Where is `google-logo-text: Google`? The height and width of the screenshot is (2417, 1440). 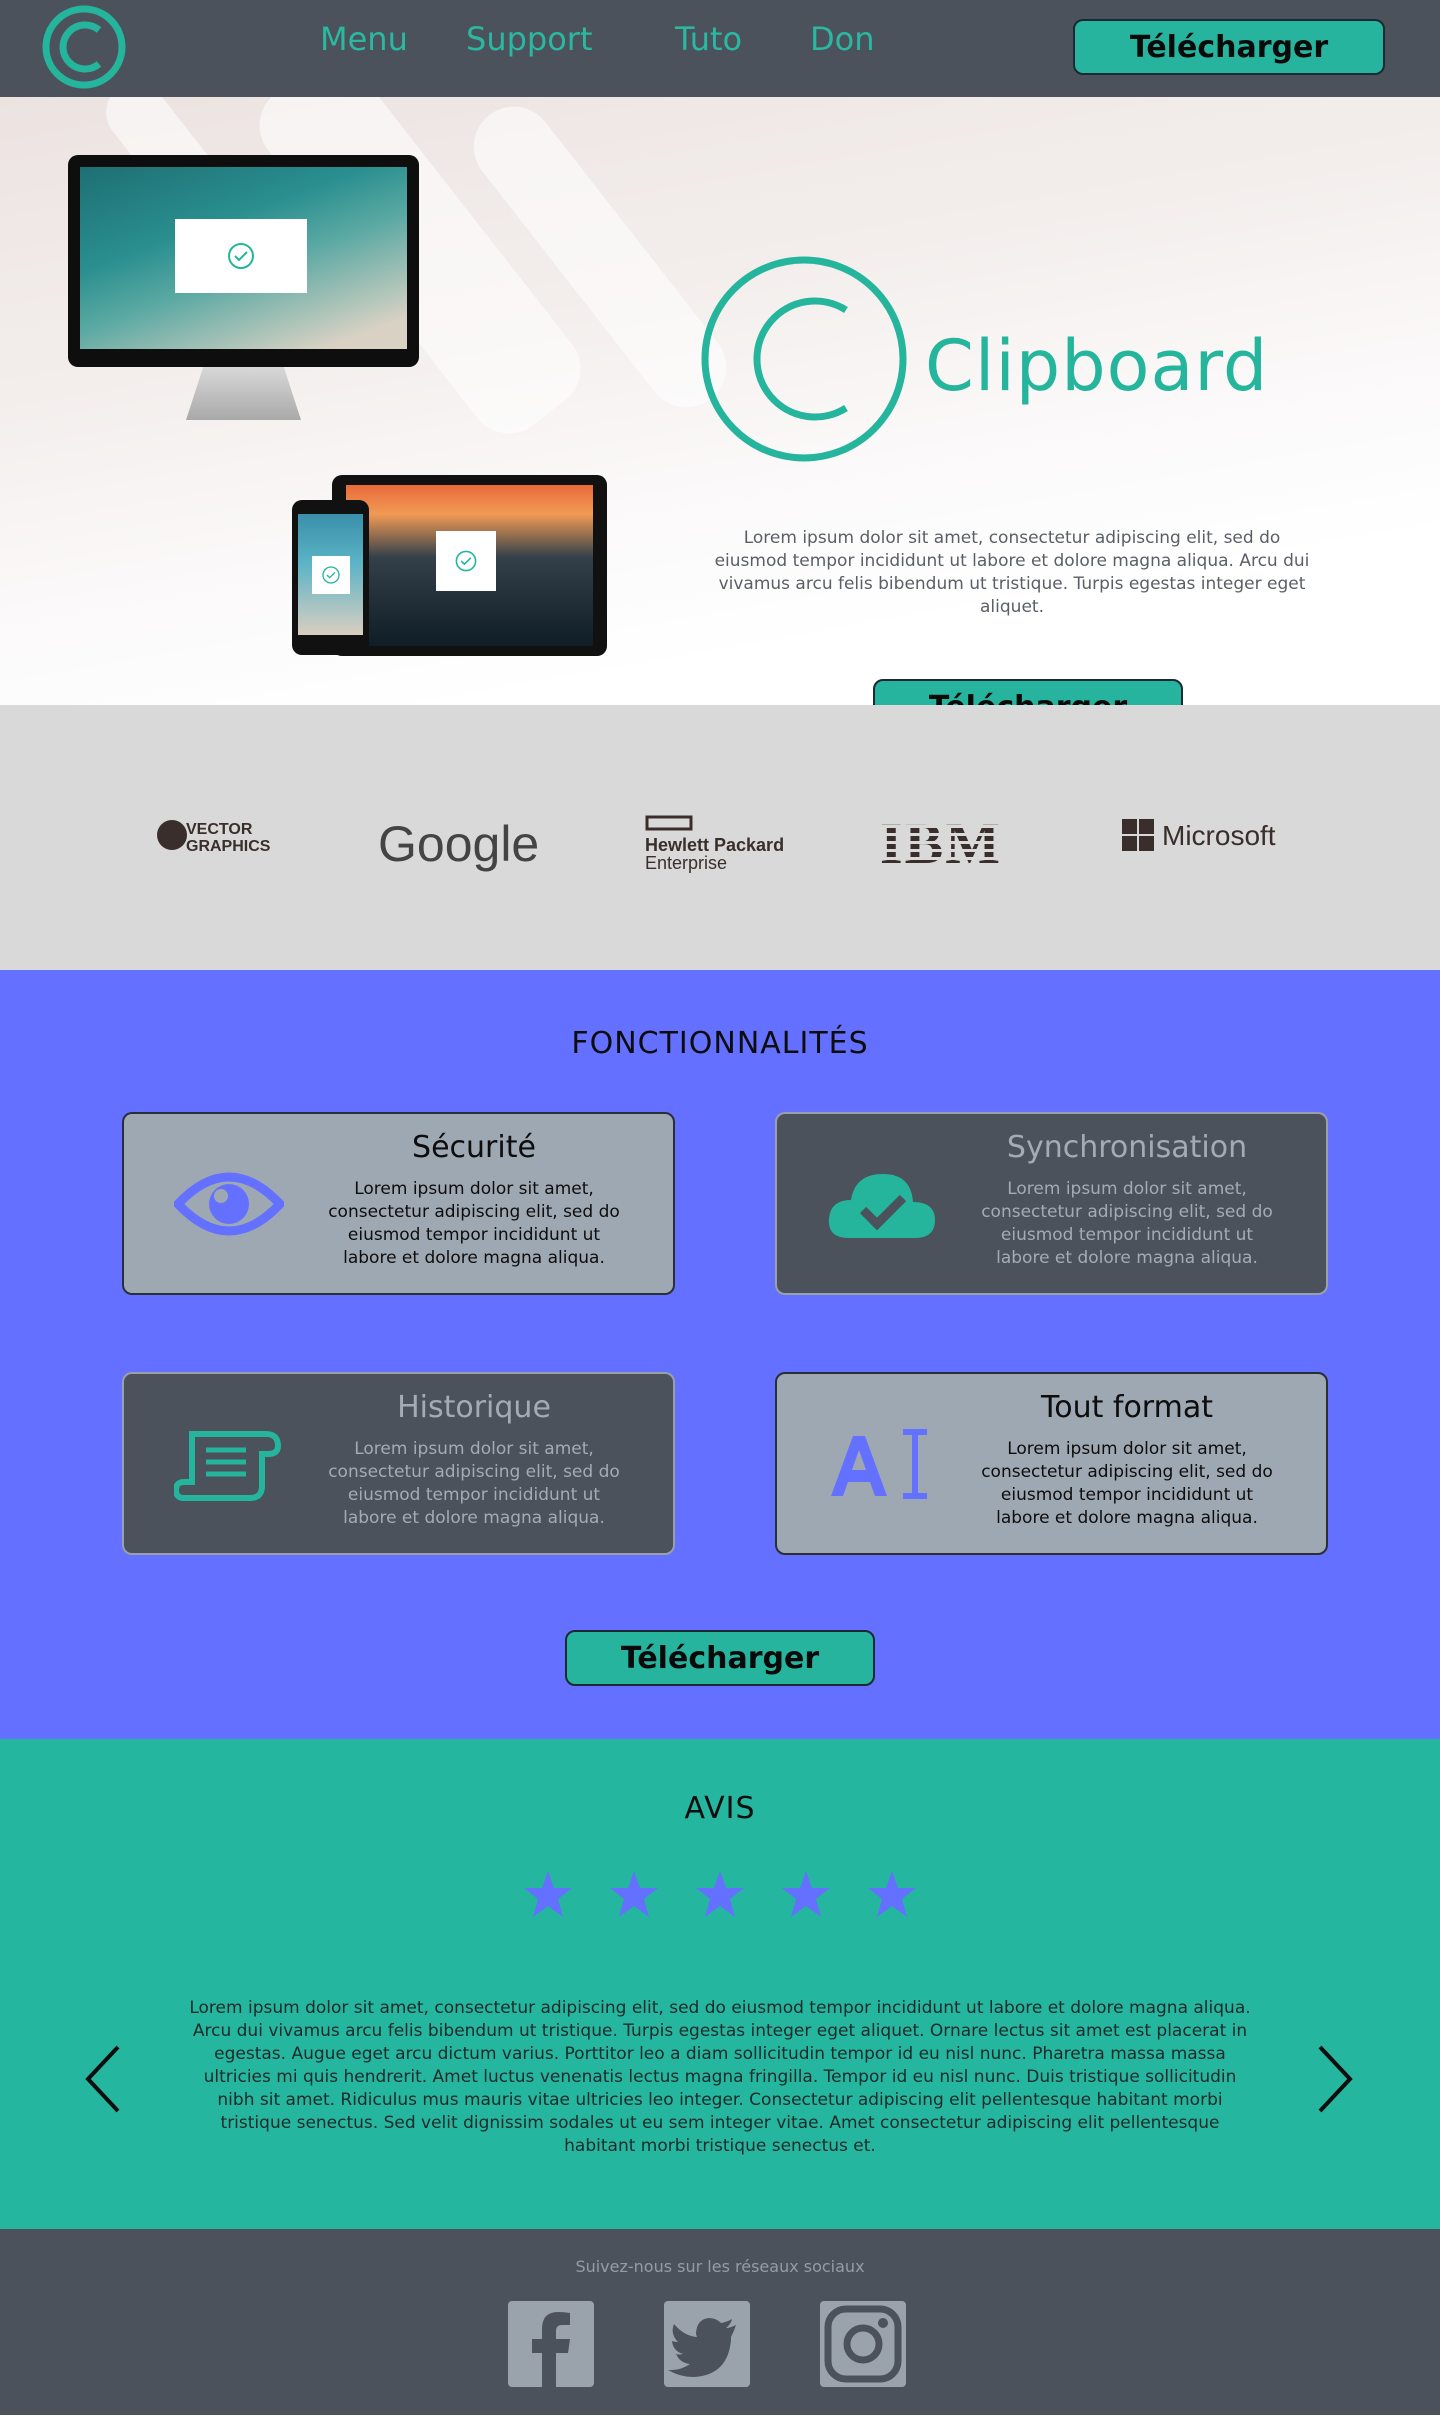
google-logo-text: Google is located at coordinates (459, 844).